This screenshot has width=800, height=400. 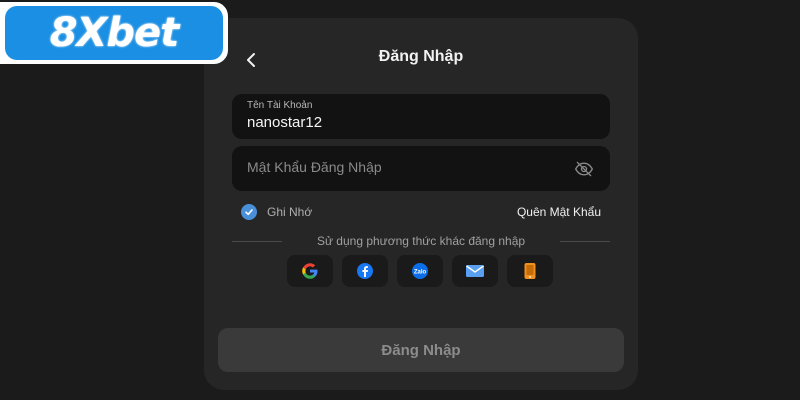 I want to click on zalo-icon: Zalo, so click(x=420, y=271).